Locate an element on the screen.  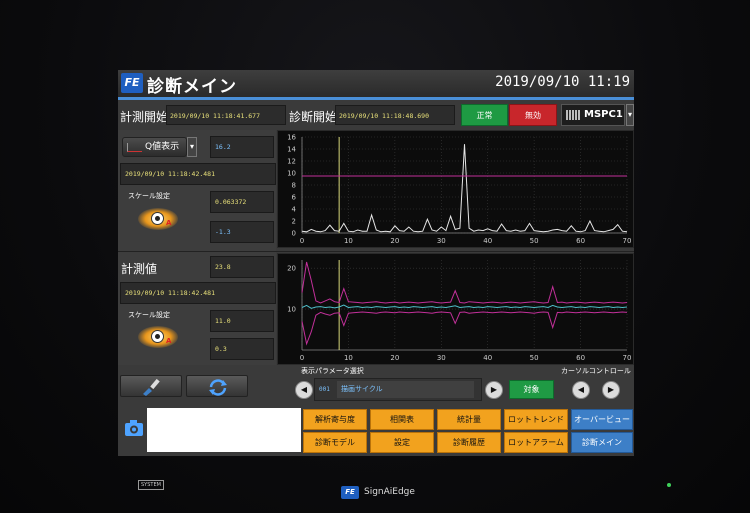
param-select-box: 001 描画サイクル is located at coordinates (398, 389).